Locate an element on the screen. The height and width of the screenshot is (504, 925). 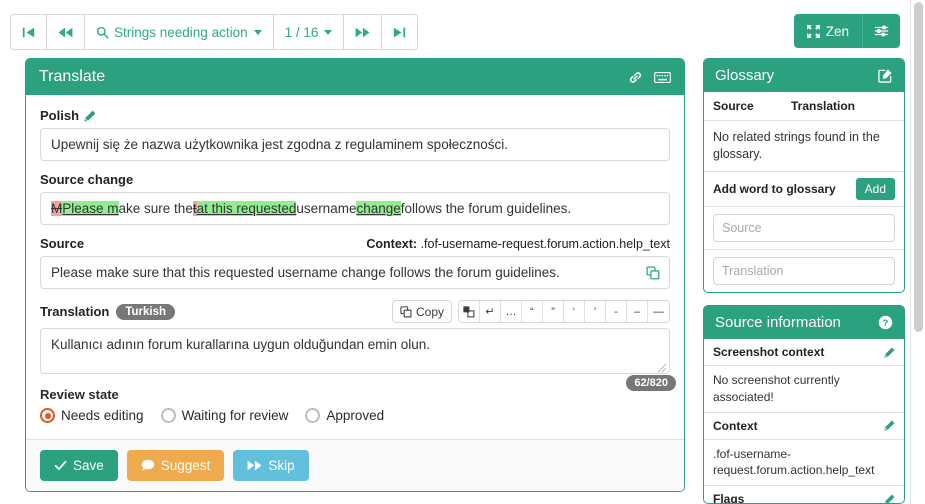
insert-right-single-quote-button: ’ is located at coordinates (595, 311).